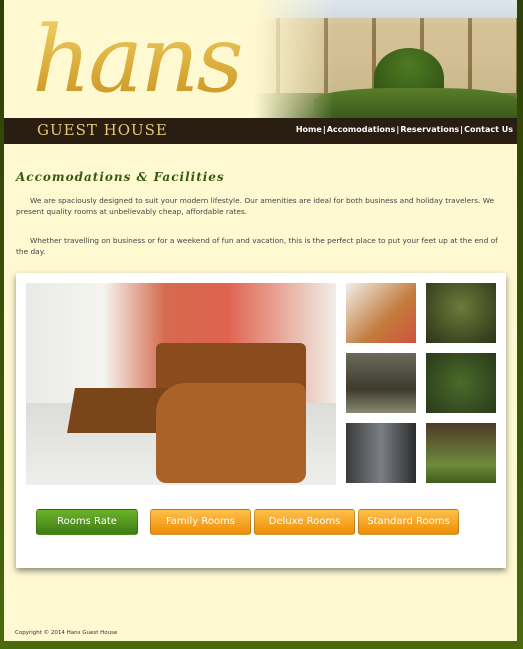  I want to click on logo: hans, so click(138, 60).